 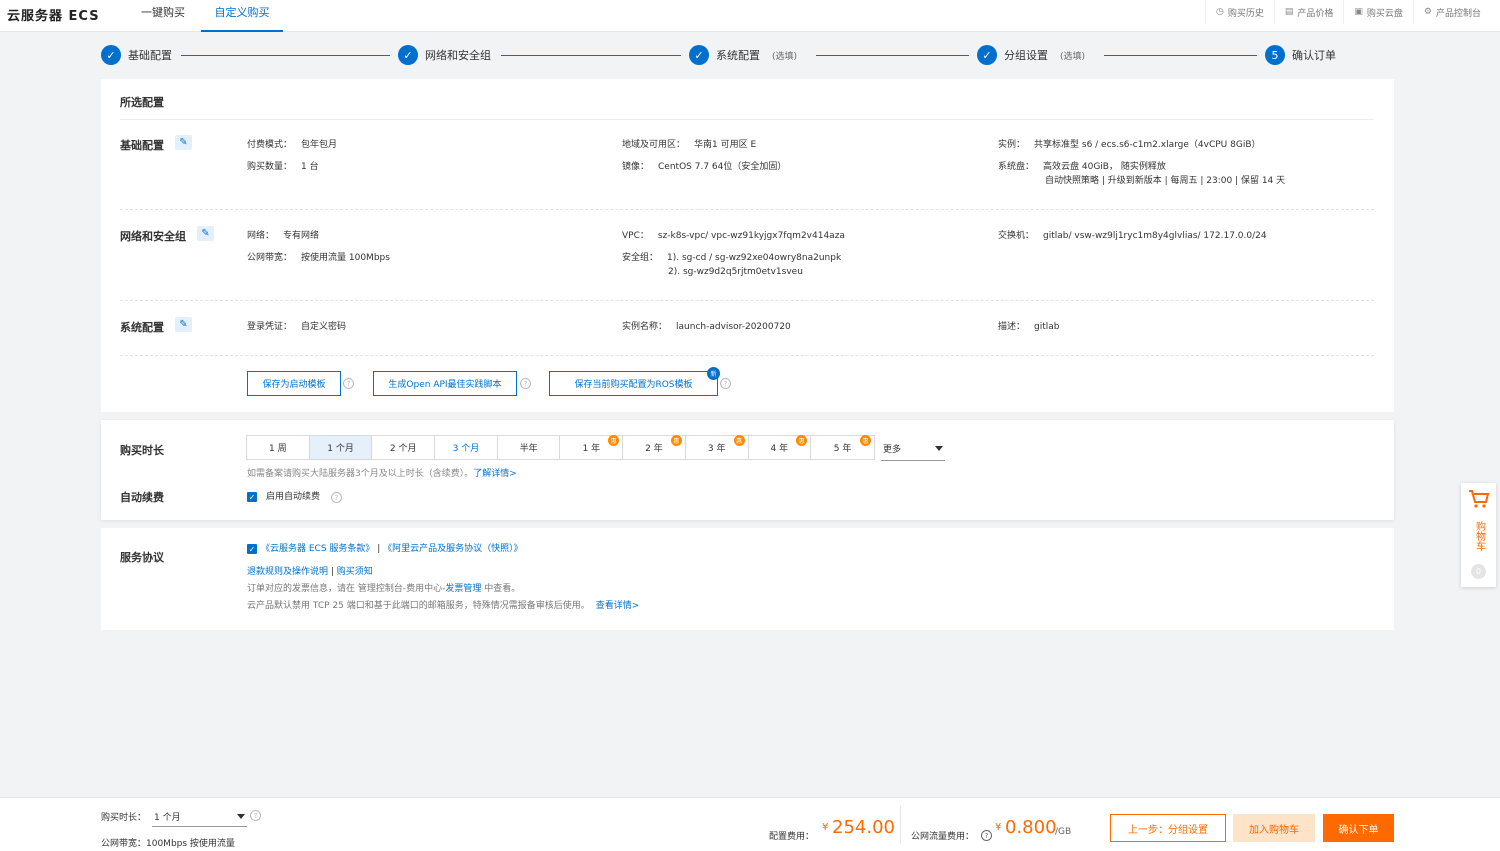 I want to click on security-group-2: 2). sg-wz9d2q5rjtm0etv1sveu, so click(x=735, y=272).